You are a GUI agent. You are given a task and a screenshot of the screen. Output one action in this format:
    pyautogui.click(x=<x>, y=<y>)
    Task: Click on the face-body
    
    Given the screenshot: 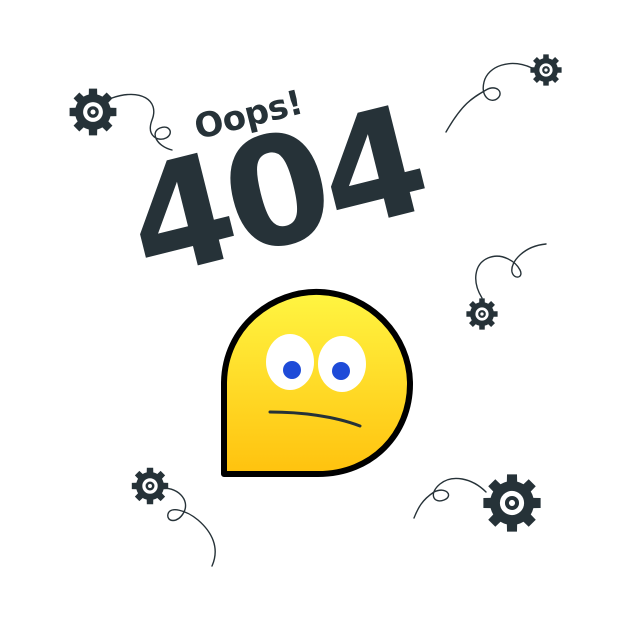 What is the action you would take?
    pyautogui.click(x=317, y=382)
    